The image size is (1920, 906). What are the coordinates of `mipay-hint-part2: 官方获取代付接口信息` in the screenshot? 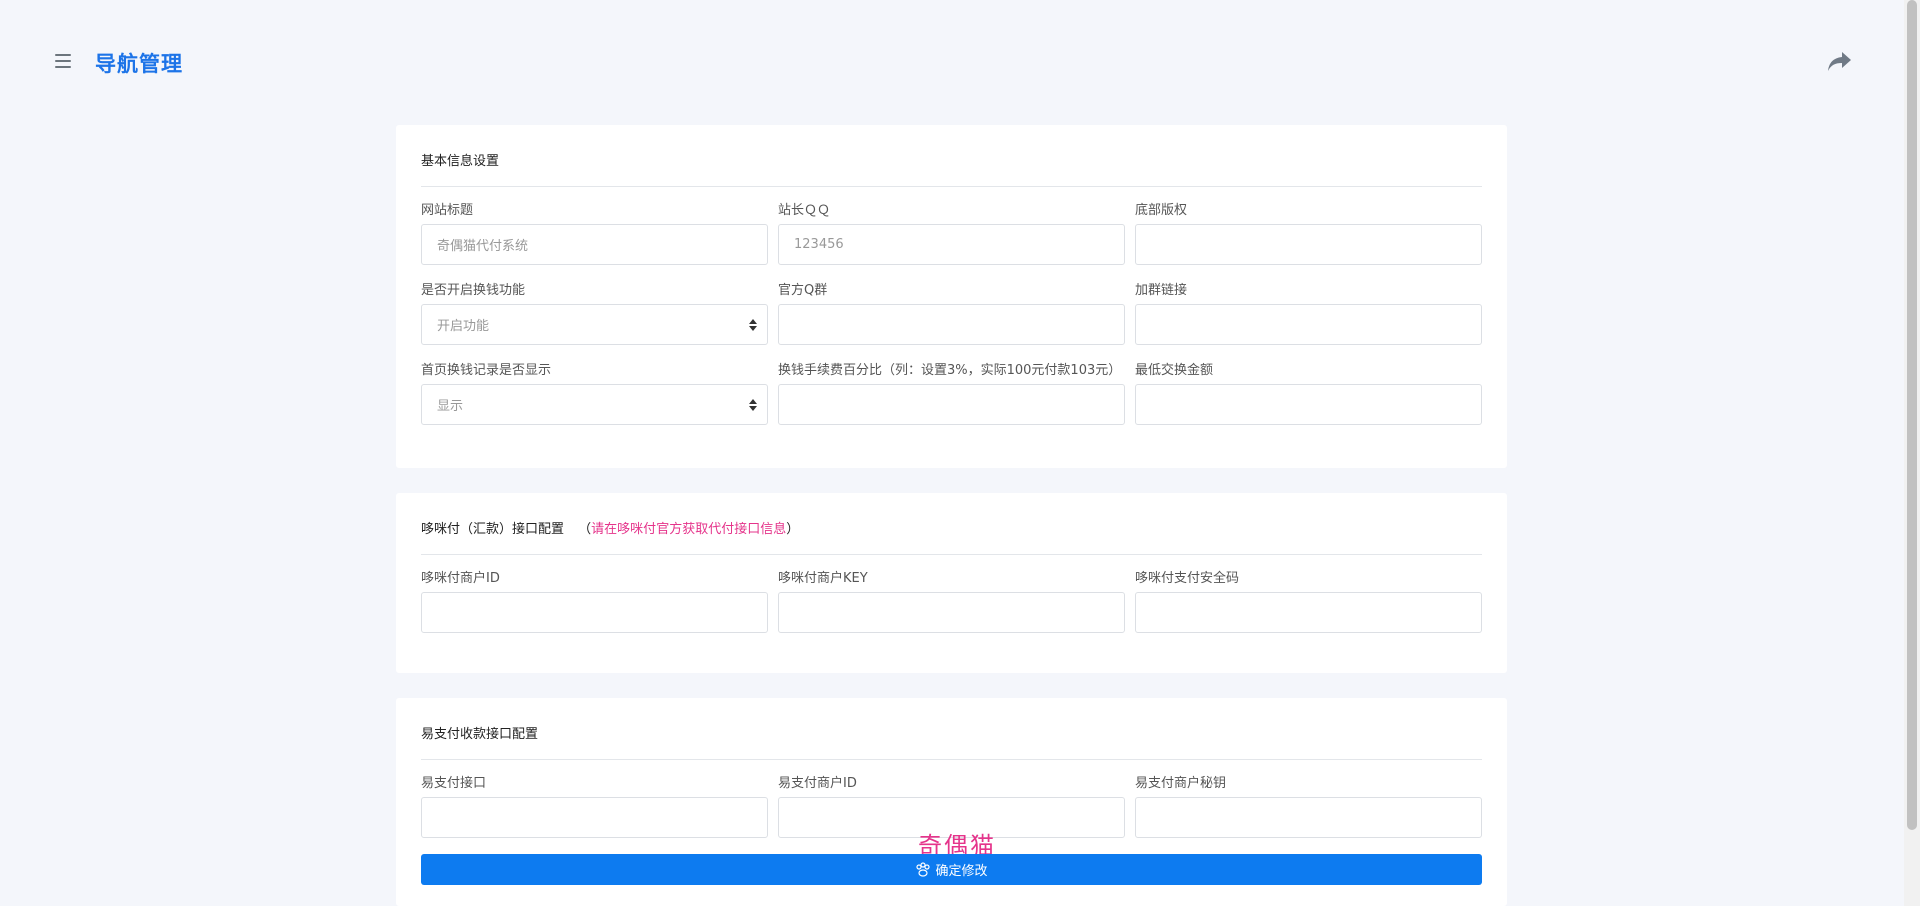 It's located at (721, 529).